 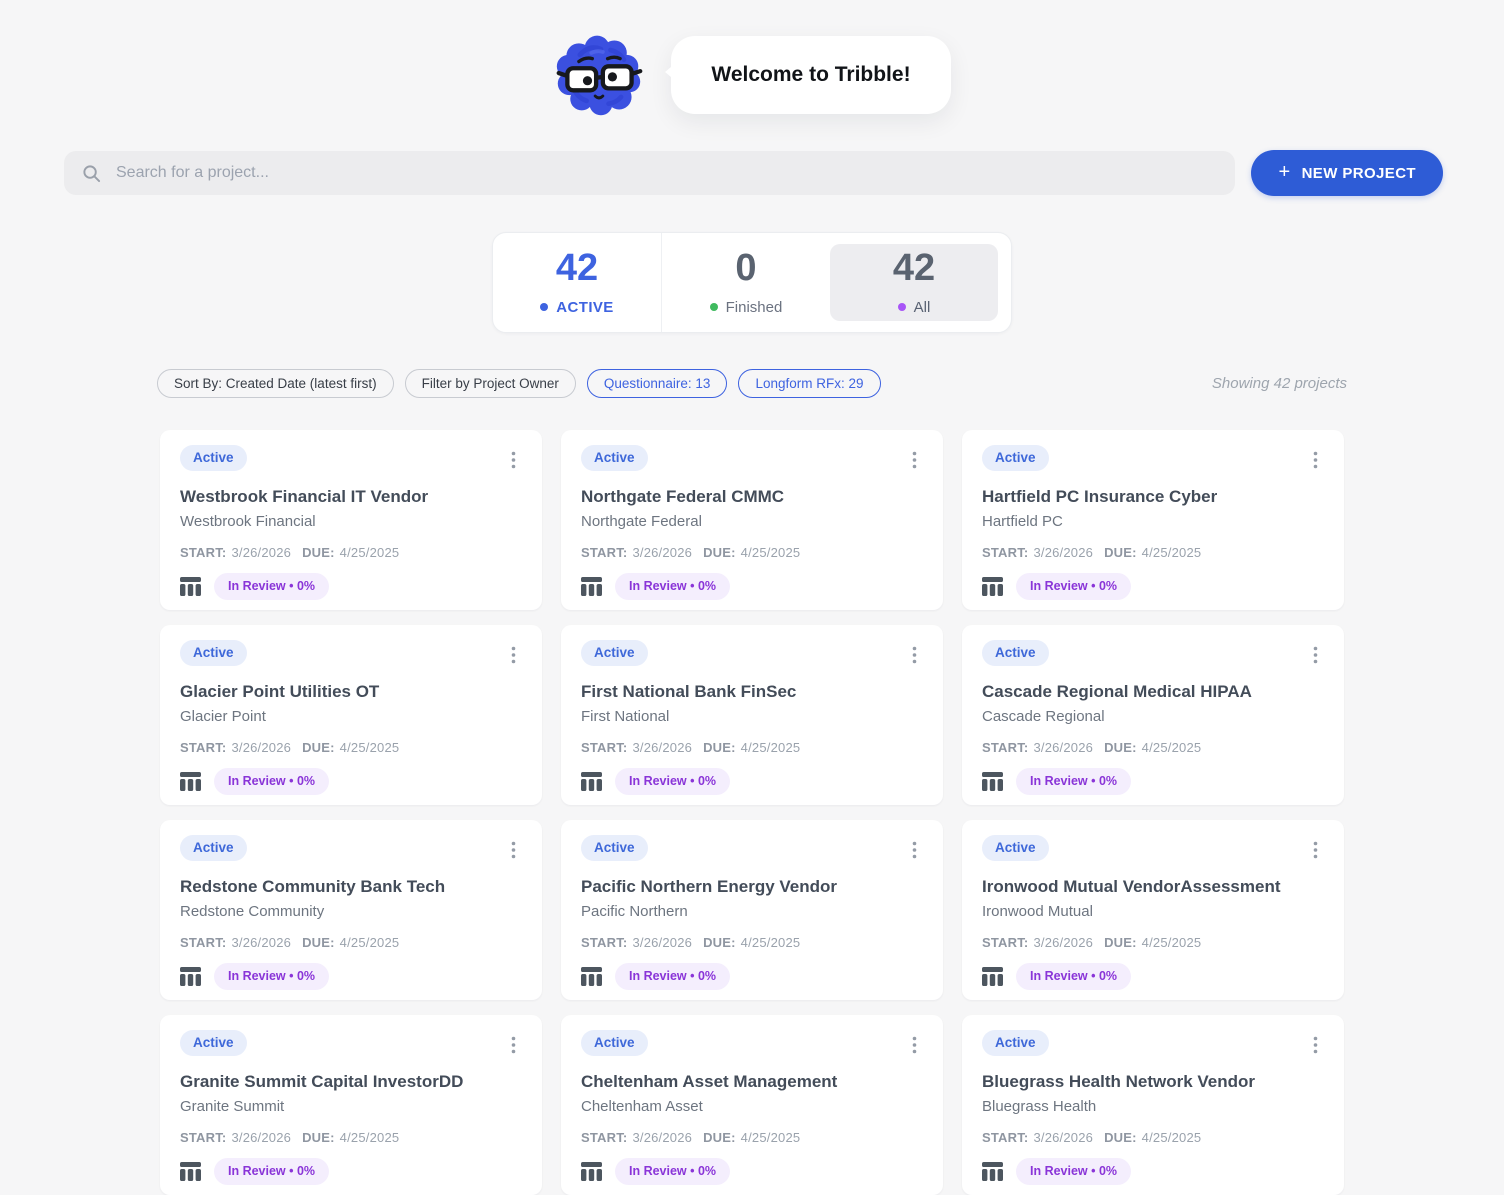 I want to click on stat-finished-value: 0, so click(x=746, y=268).